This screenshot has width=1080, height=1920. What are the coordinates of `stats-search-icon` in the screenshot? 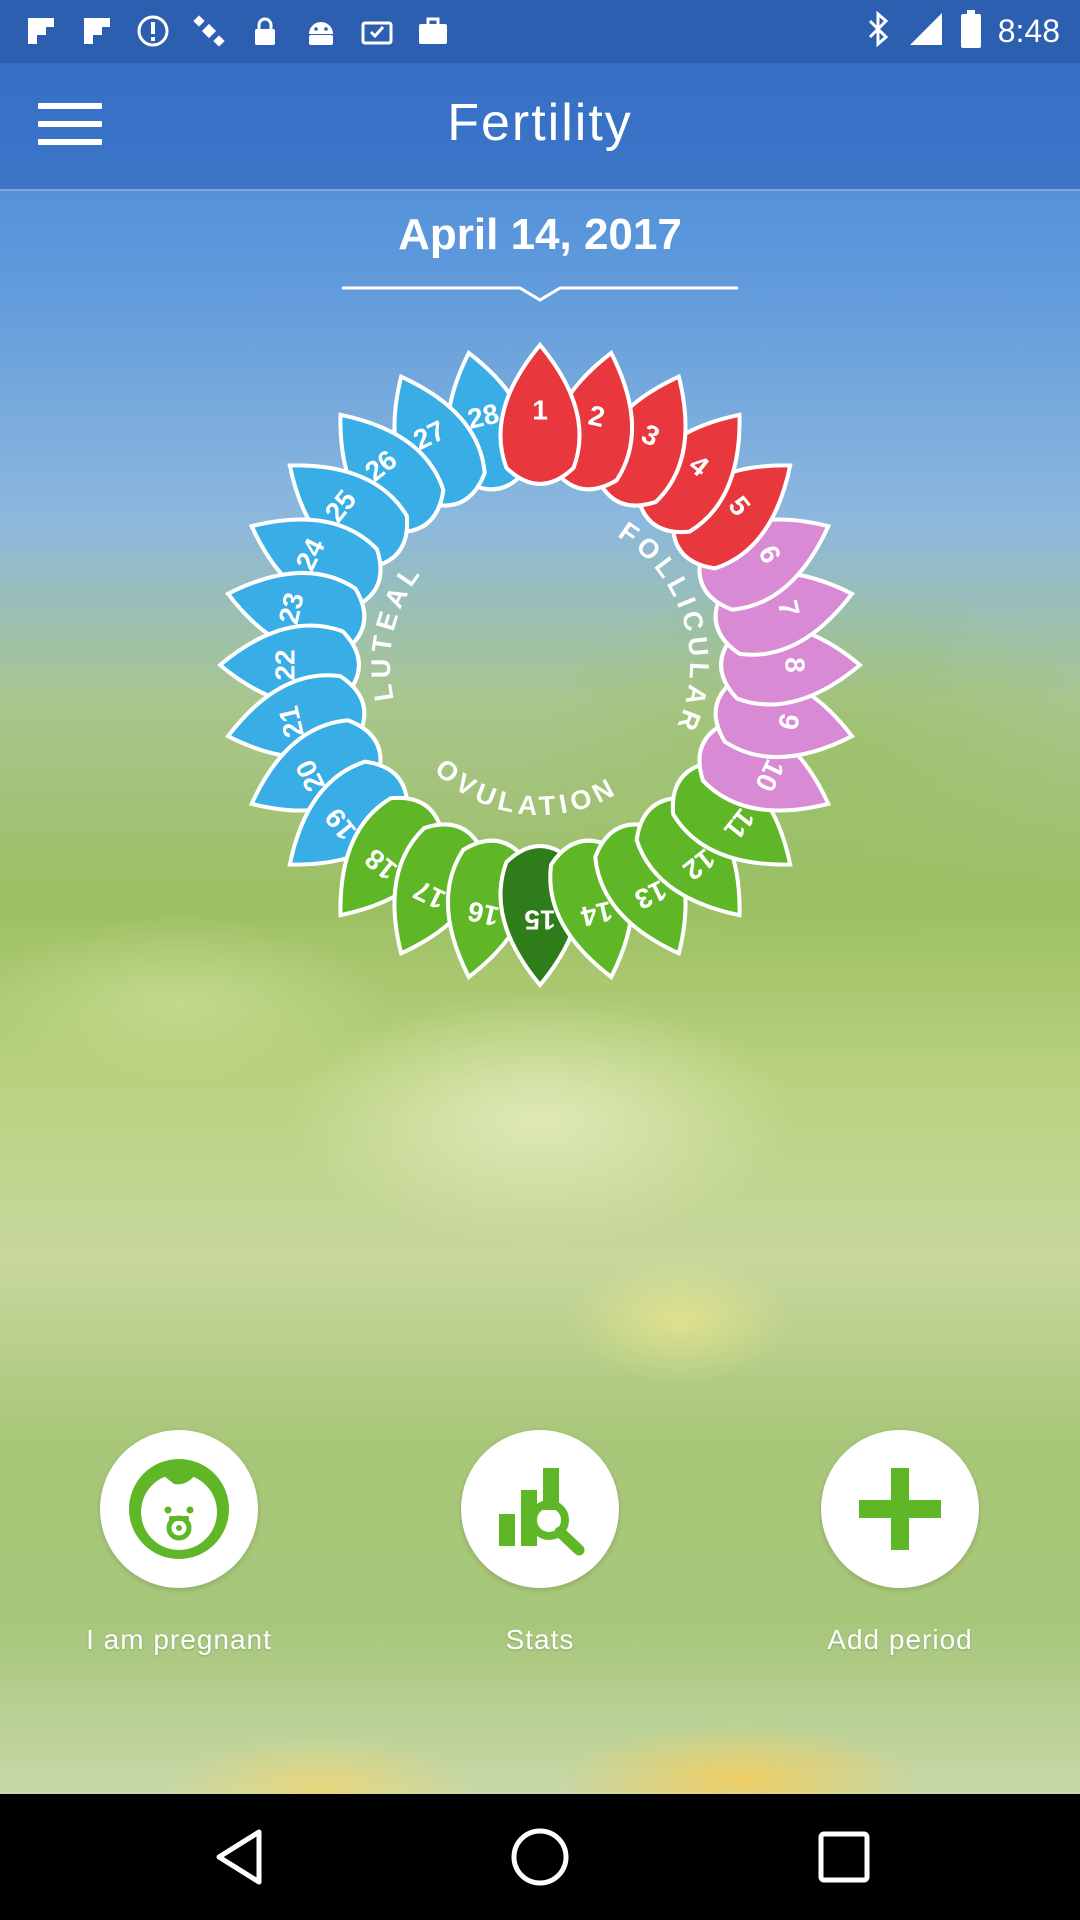 It's located at (540, 1509).